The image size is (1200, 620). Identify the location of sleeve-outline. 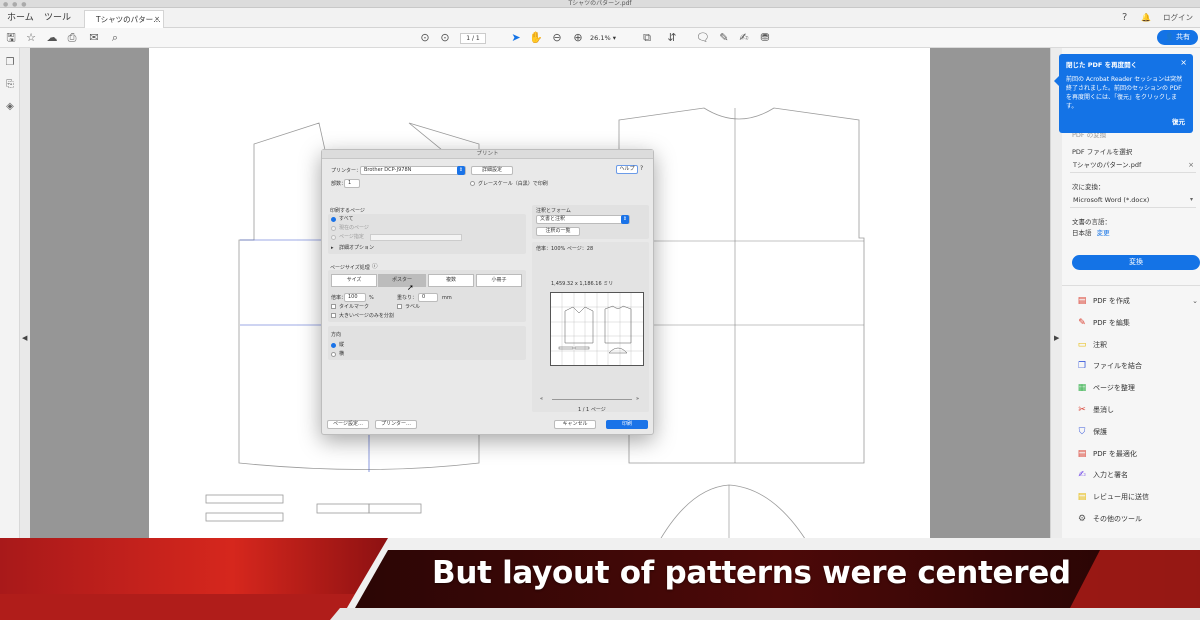
(733, 515).